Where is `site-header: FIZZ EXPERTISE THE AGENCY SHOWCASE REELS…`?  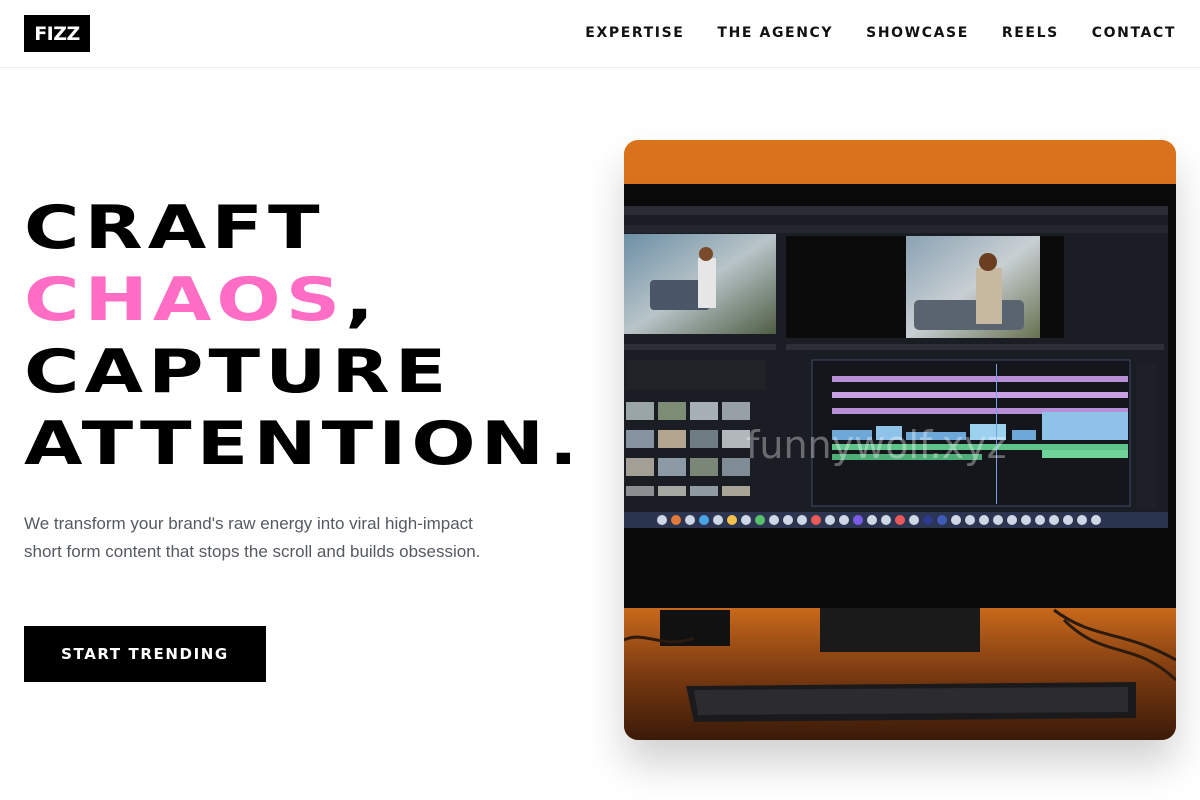 site-header: FIZZ EXPERTISE THE AGENCY SHOWCASE REELS… is located at coordinates (600, 34).